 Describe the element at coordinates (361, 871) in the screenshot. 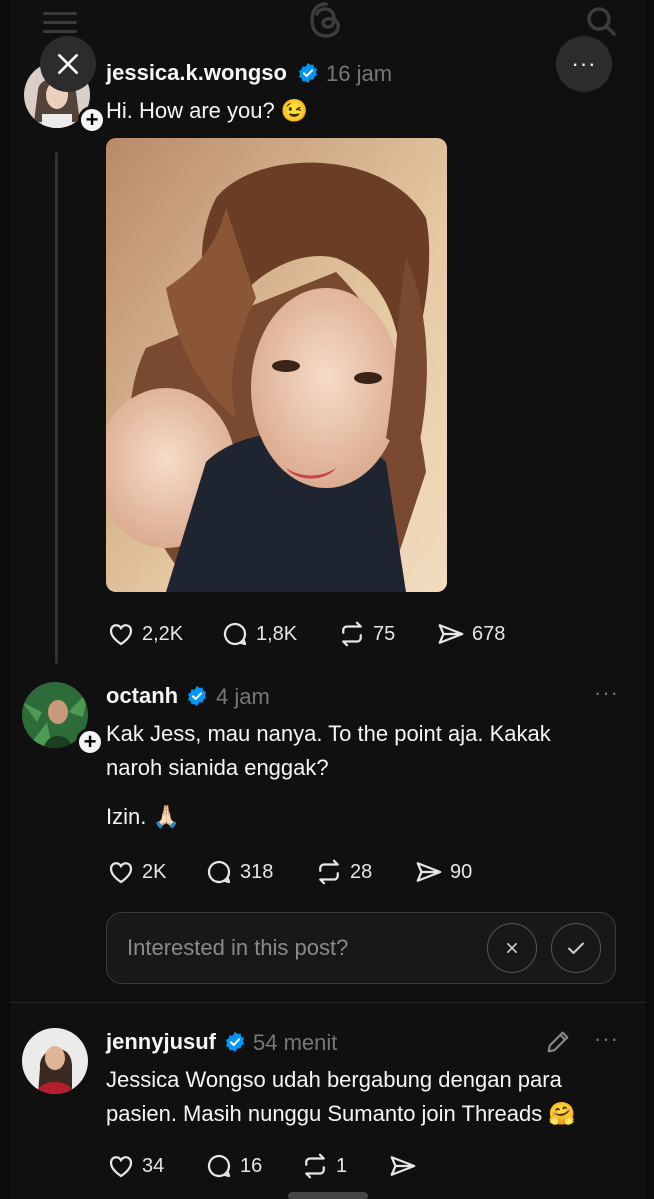

I see `repost-count: 28` at that location.